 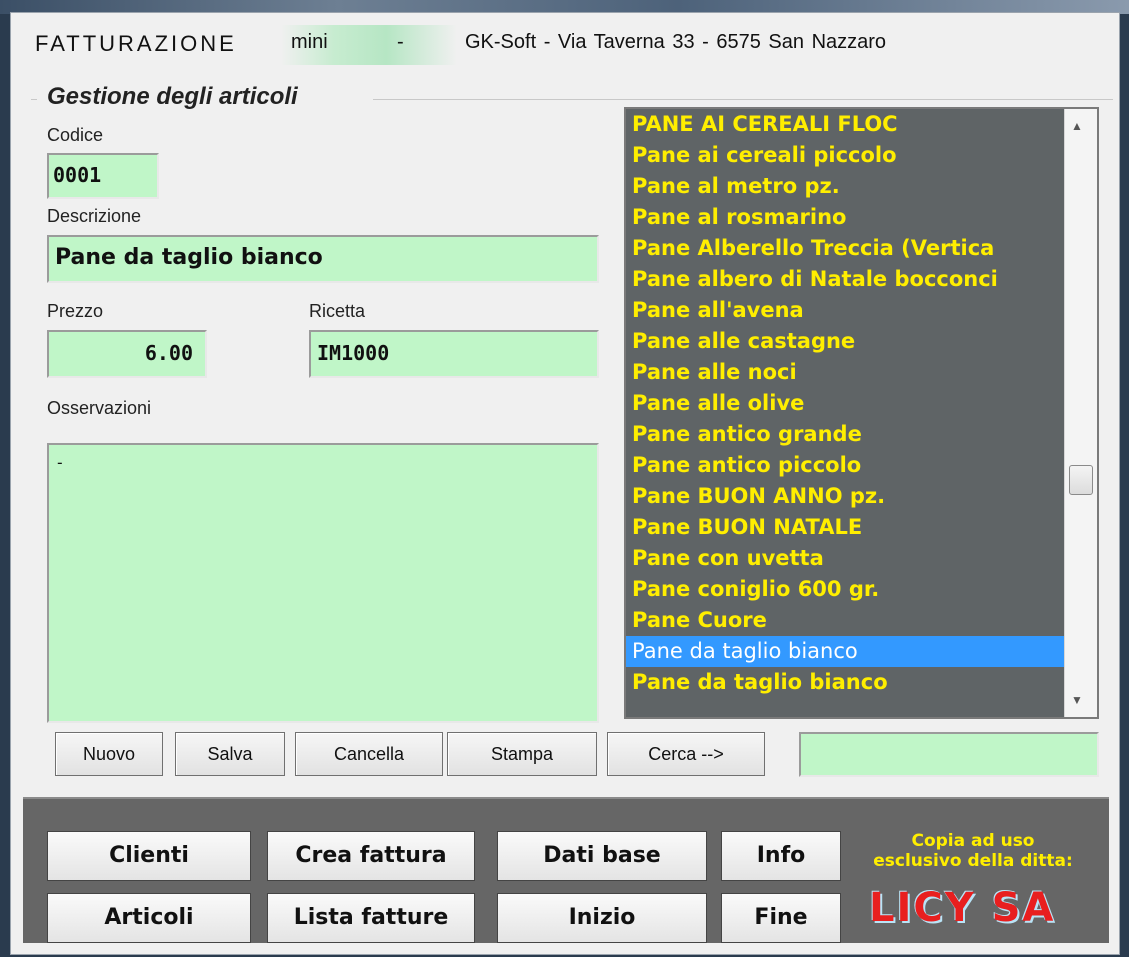 What do you see at coordinates (973, 841) in the screenshot?
I see `license-line-1: Copia ad uso` at bounding box center [973, 841].